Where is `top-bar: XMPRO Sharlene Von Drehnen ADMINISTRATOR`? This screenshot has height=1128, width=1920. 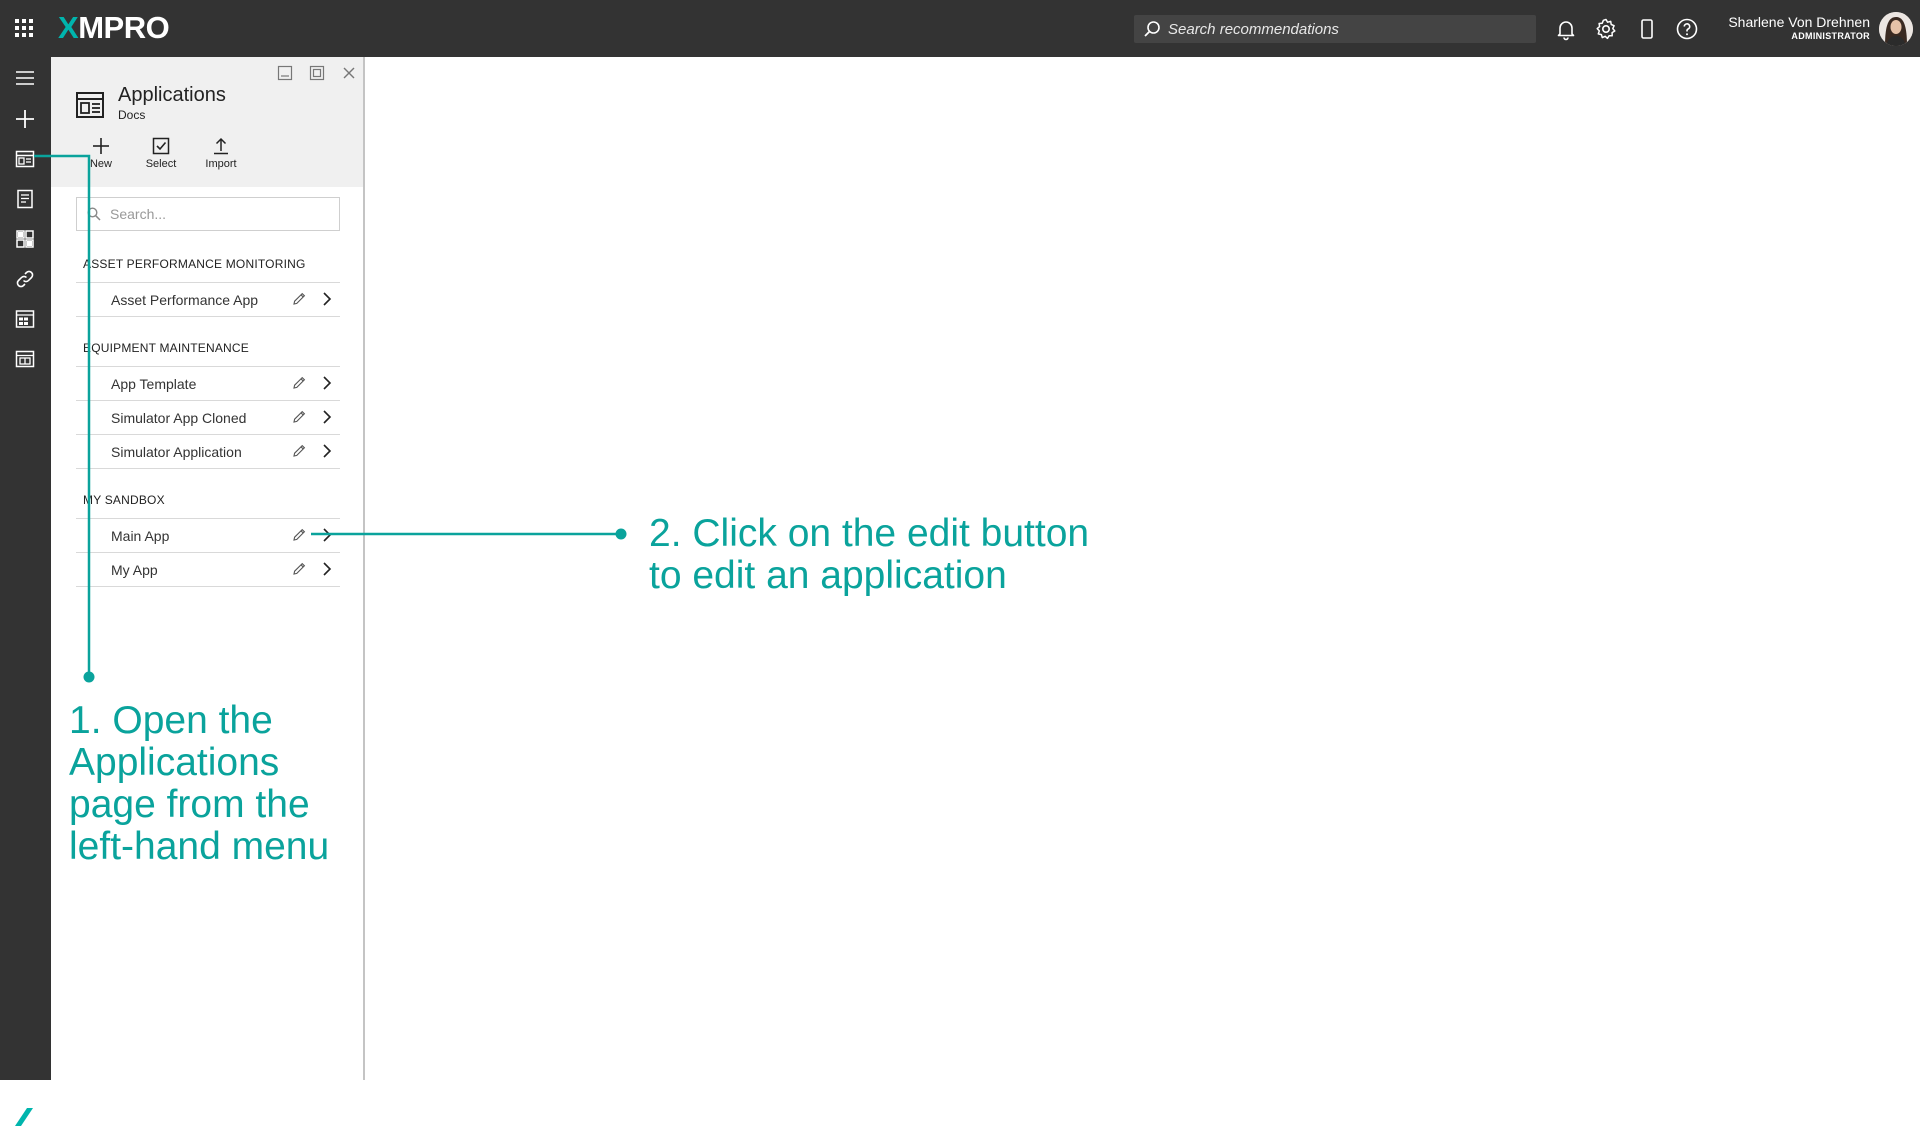 top-bar: XMPRO Sharlene Von Drehnen ADMINISTRATOR is located at coordinates (960, 28).